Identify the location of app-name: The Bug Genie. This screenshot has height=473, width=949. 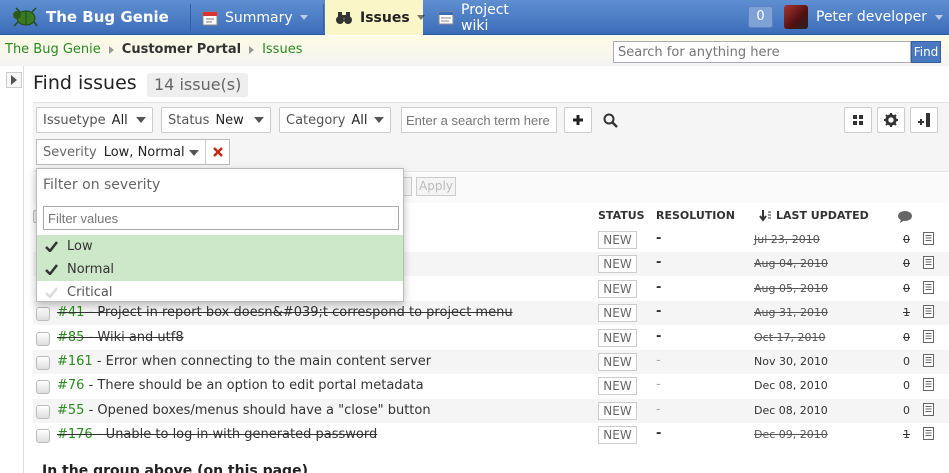
(107, 17).